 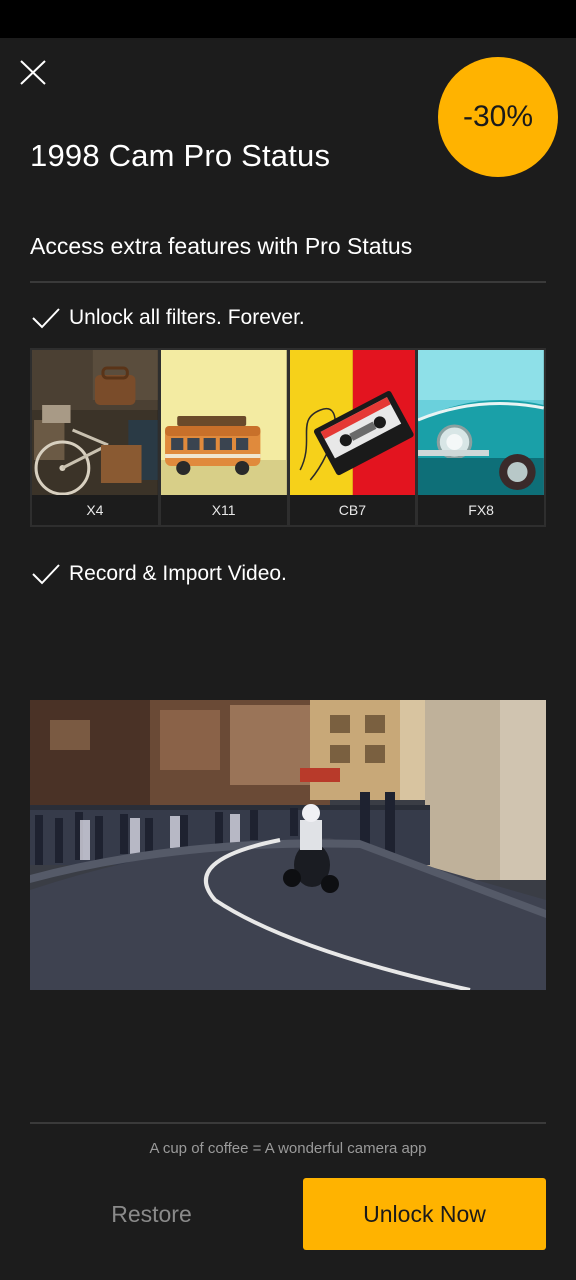 I want to click on filter-card-x11: X11, so click(x=223, y=437).